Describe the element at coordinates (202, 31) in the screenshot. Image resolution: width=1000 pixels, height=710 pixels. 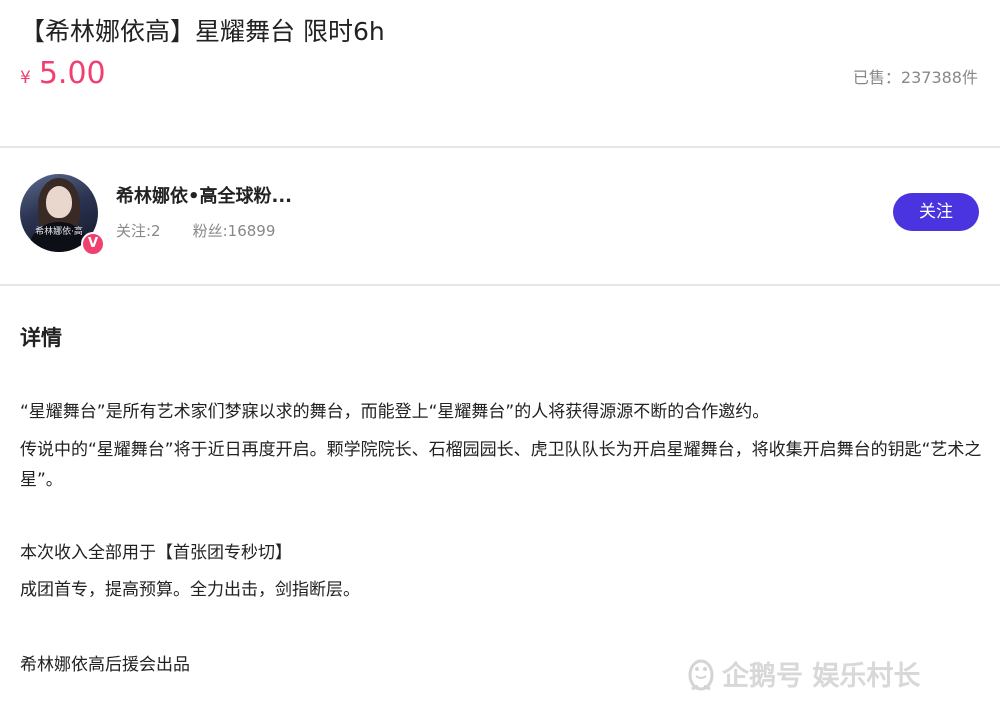
I see `product-title: 【希林娜依高】星耀舞台 限时6h` at that location.